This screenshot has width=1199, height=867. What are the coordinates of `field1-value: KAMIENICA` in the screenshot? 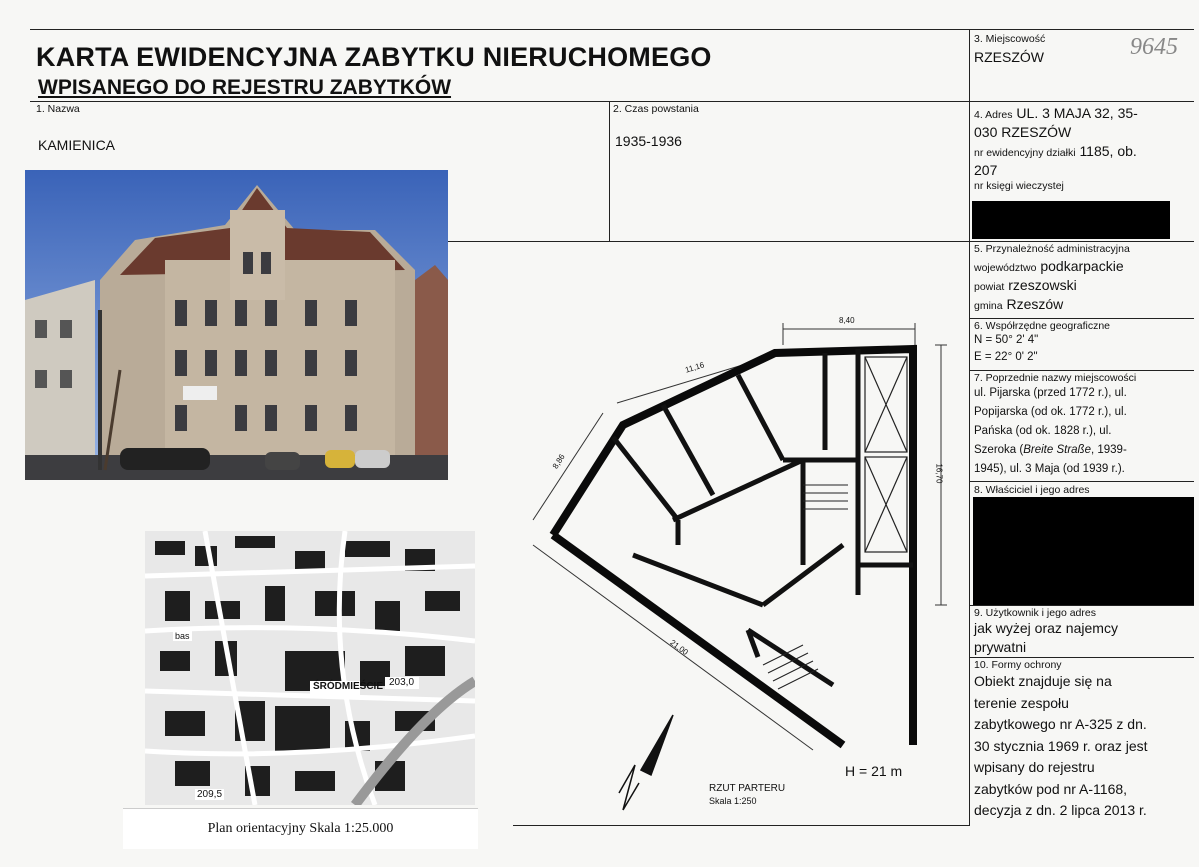 It's located at (77, 145).